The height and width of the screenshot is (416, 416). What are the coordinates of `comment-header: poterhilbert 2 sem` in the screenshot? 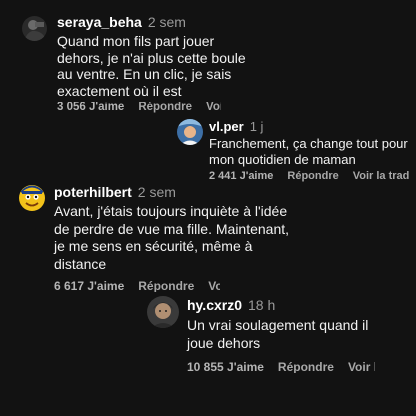 It's located at (115, 192).